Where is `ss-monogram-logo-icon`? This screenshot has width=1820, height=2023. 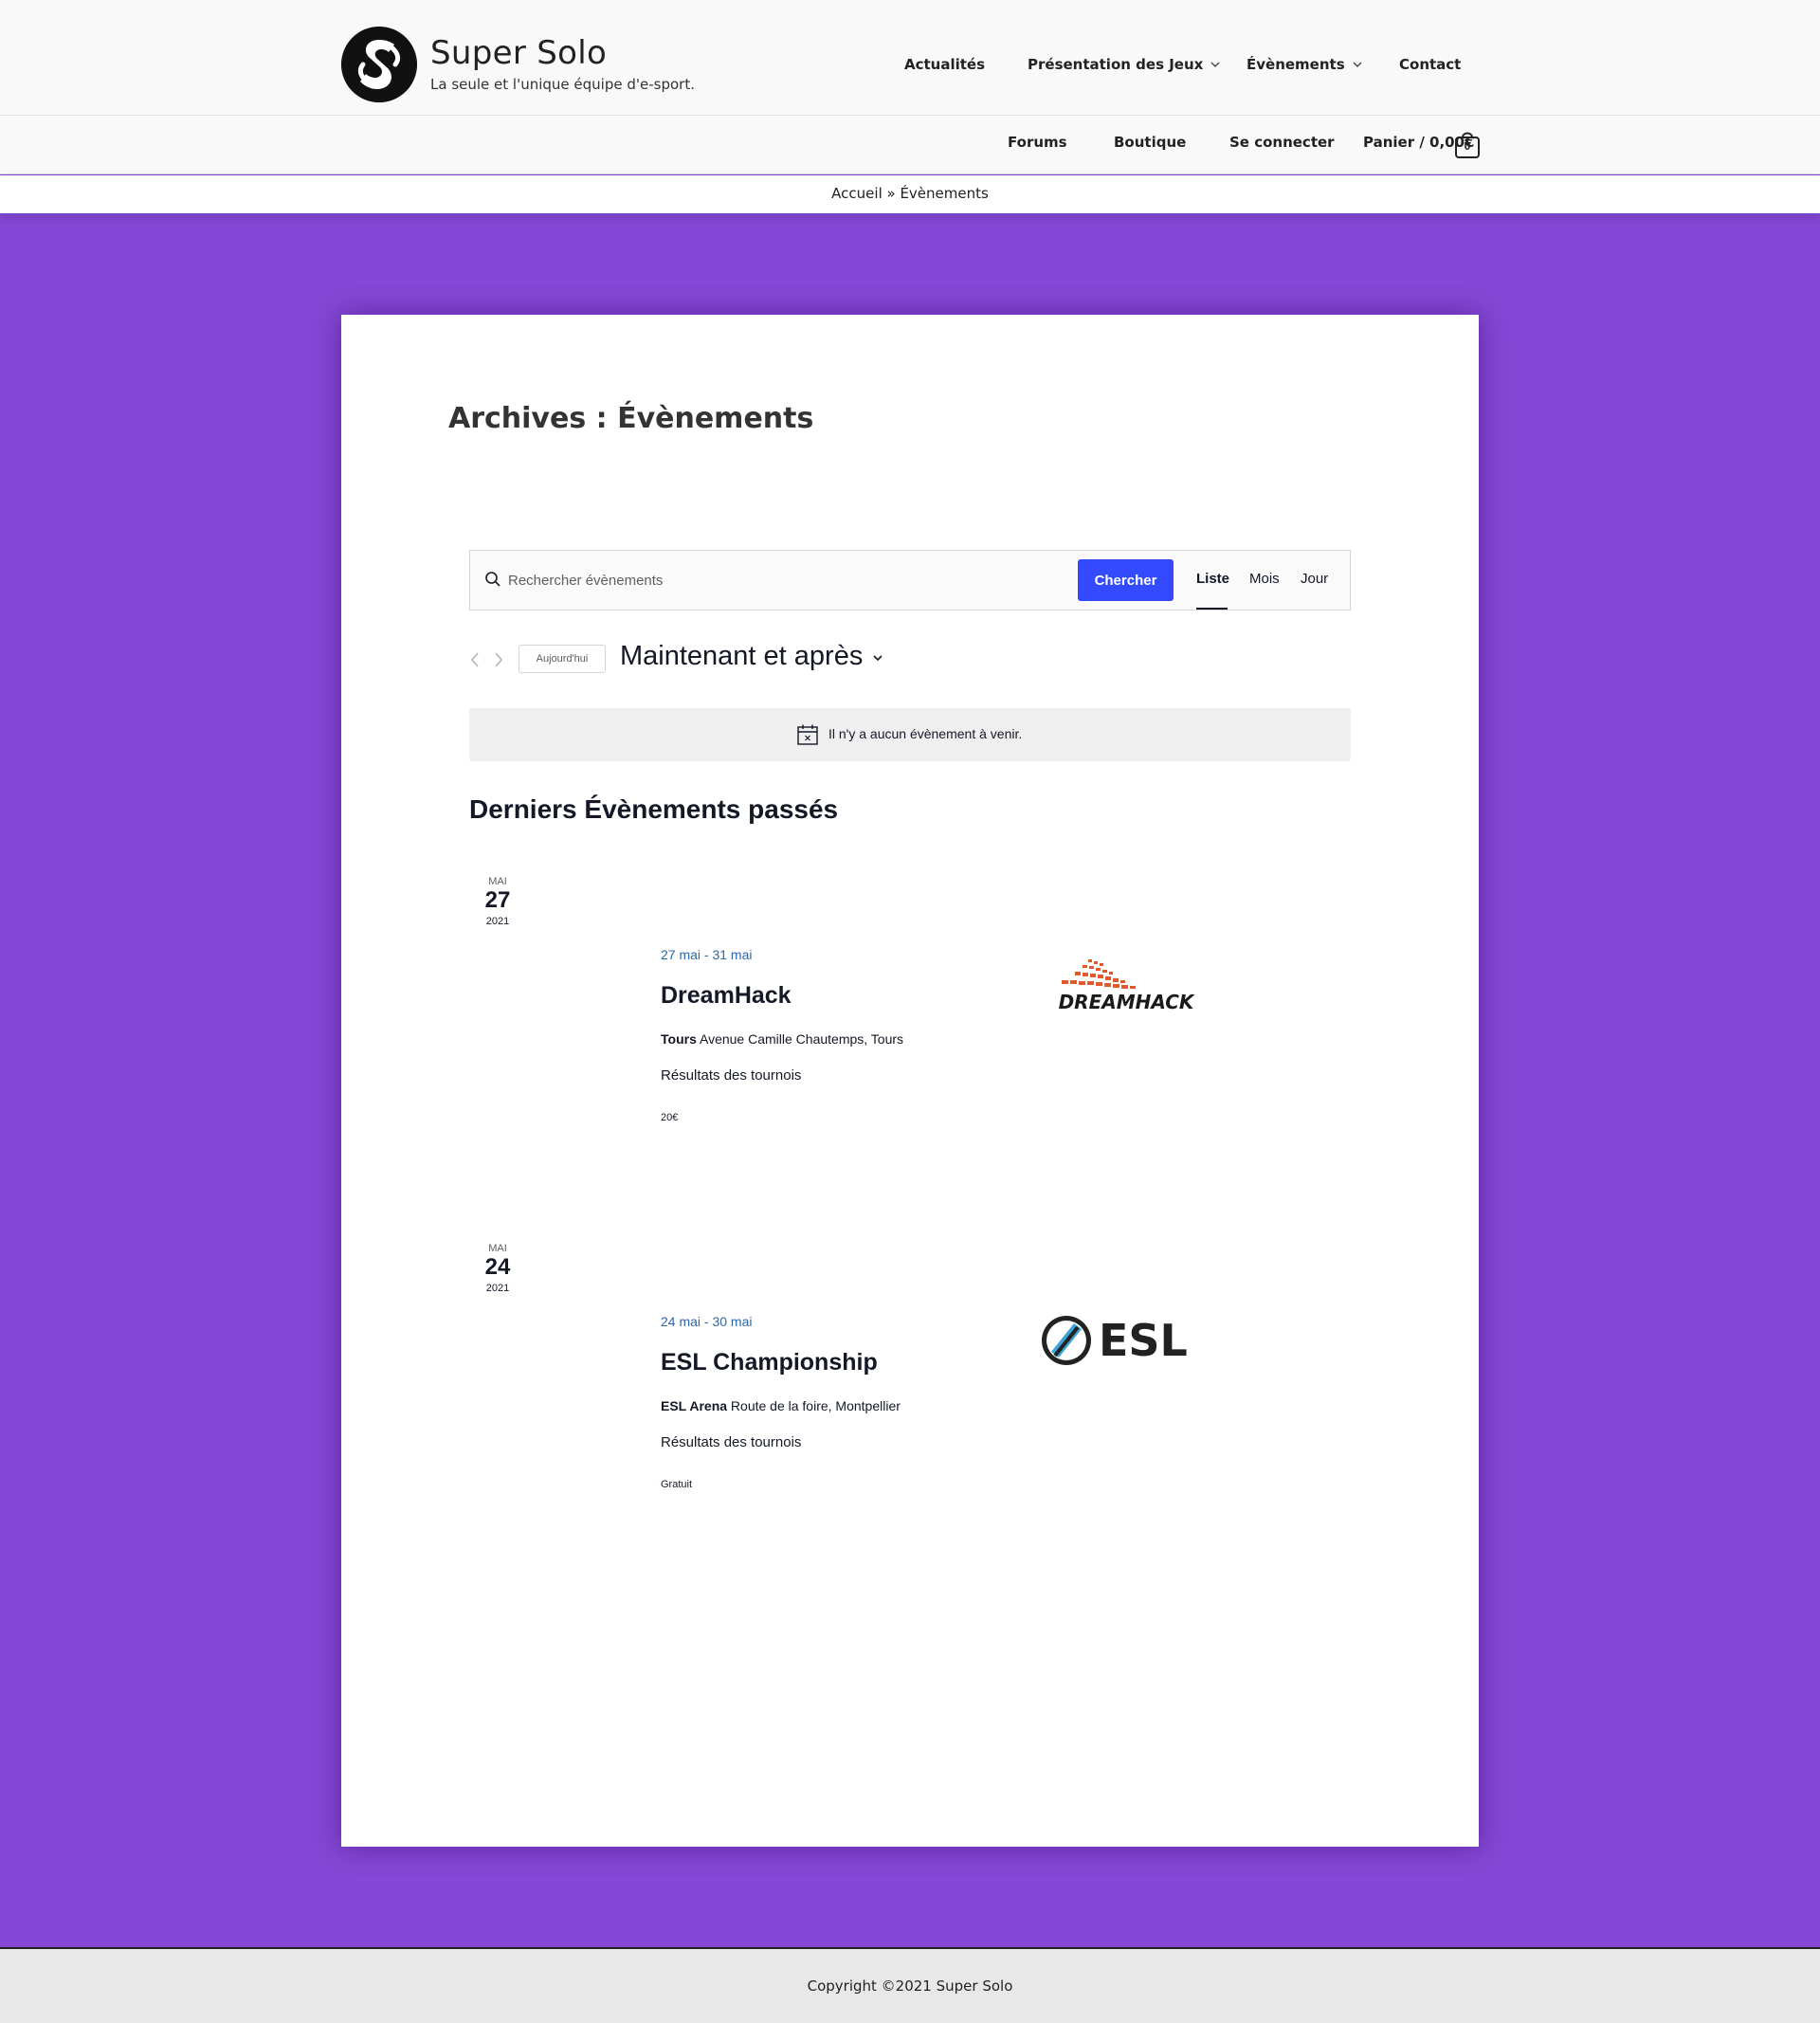
ss-monogram-logo-icon is located at coordinates (379, 64).